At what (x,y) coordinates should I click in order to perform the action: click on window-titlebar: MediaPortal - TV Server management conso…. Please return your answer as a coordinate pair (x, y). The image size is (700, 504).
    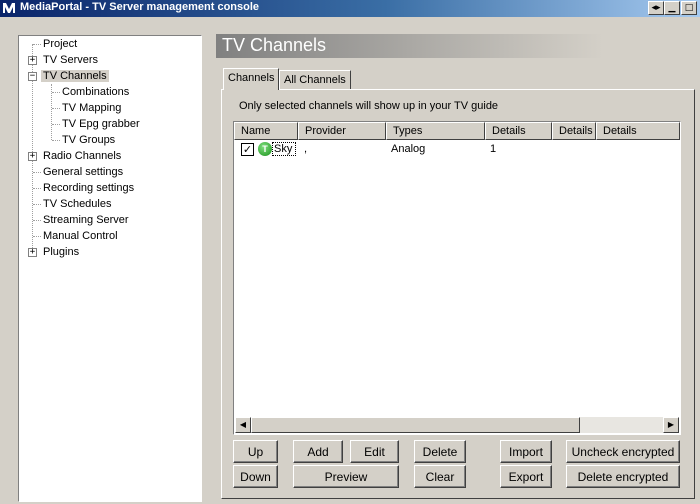
    Looking at the image, I should click on (350, 8).